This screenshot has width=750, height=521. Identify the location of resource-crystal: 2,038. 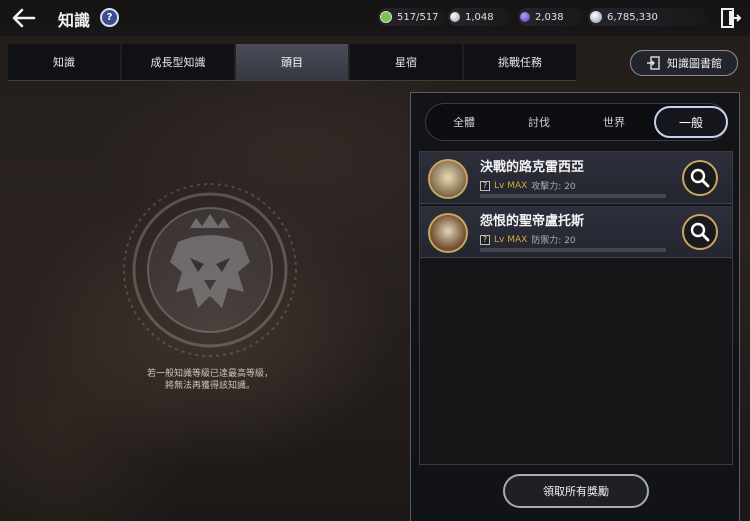
(551, 17).